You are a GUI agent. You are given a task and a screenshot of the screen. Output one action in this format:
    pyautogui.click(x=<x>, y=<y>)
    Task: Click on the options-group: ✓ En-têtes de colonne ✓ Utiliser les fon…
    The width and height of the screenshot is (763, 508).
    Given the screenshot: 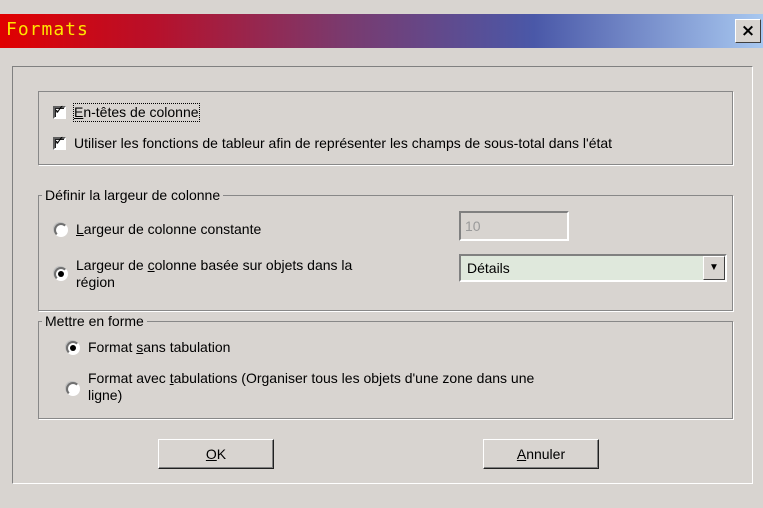 What is the action you would take?
    pyautogui.click(x=385, y=128)
    